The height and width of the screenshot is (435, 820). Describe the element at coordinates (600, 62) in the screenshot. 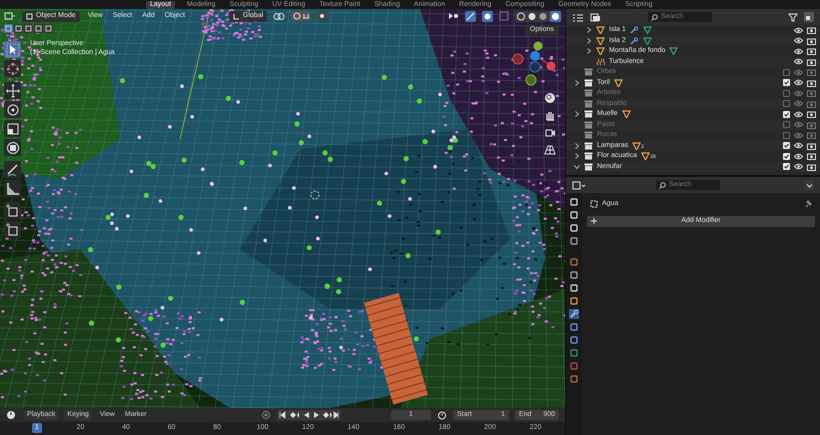

I see `force-field-icon` at that location.